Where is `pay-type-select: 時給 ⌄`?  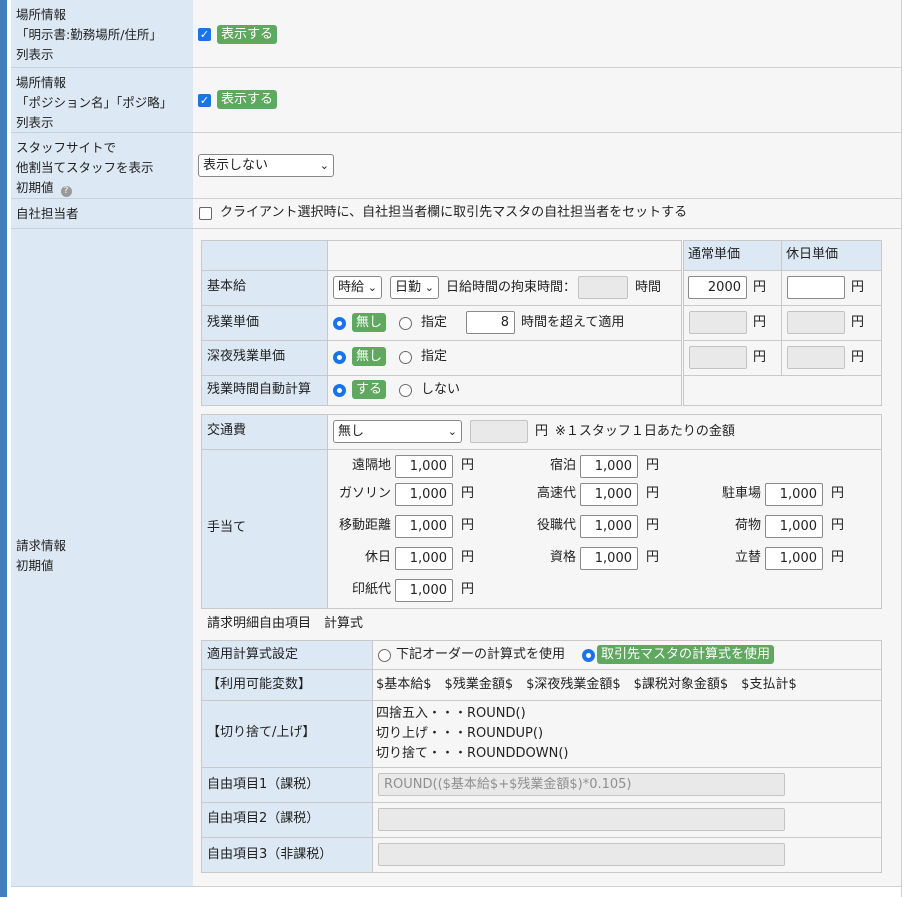 pay-type-select: 時給 ⌄ is located at coordinates (357, 287).